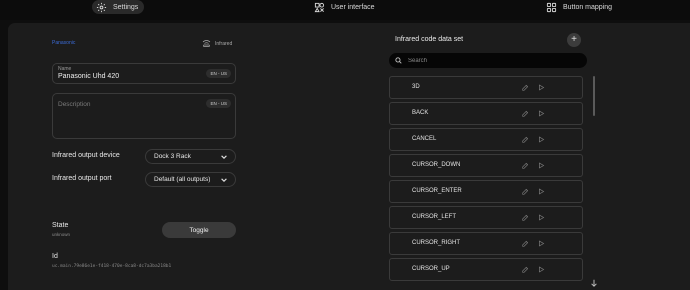  Describe the element at coordinates (206, 44) in the screenshot. I see `infrared-icon` at that location.